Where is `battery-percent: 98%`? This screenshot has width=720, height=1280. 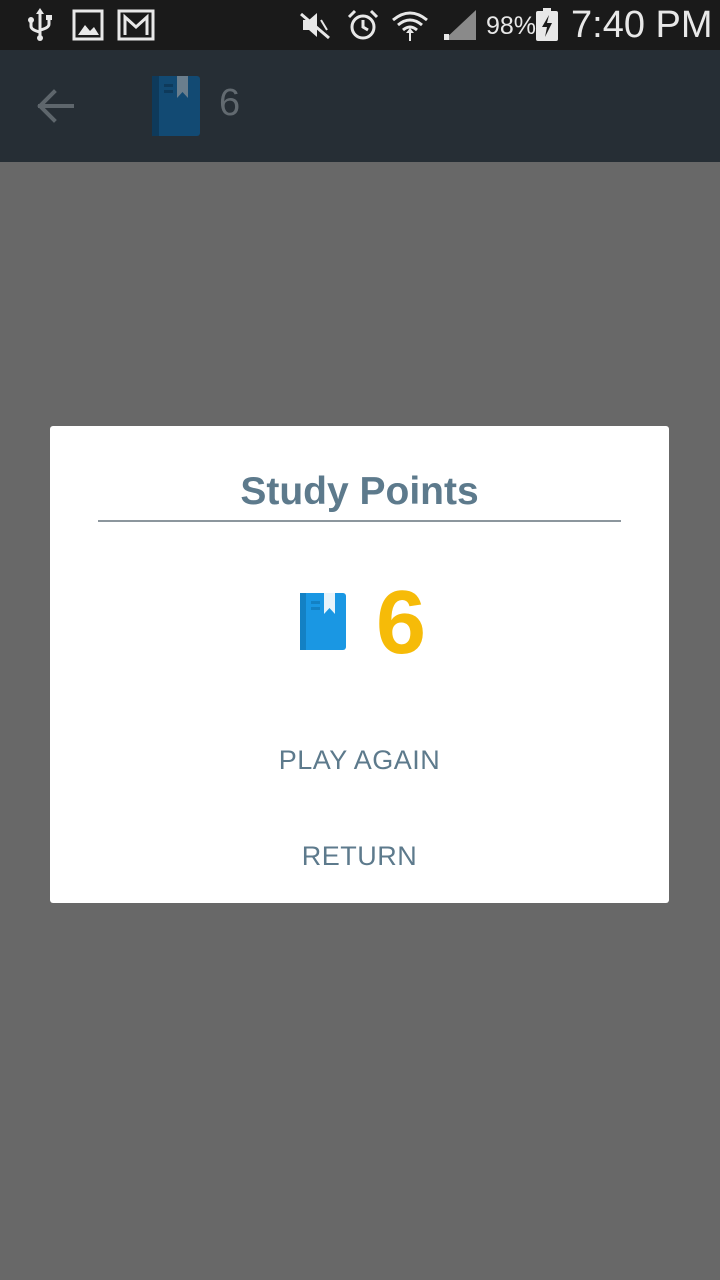
battery-percent: 98% is located at coordinates (511, 26).